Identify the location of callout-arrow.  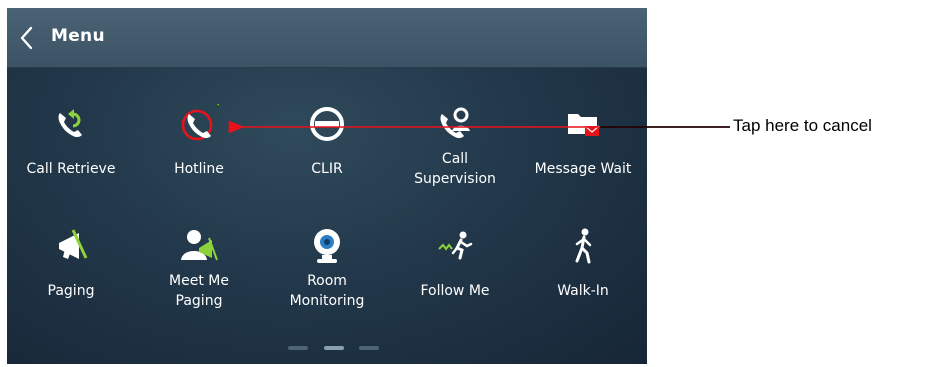
(479, 127).